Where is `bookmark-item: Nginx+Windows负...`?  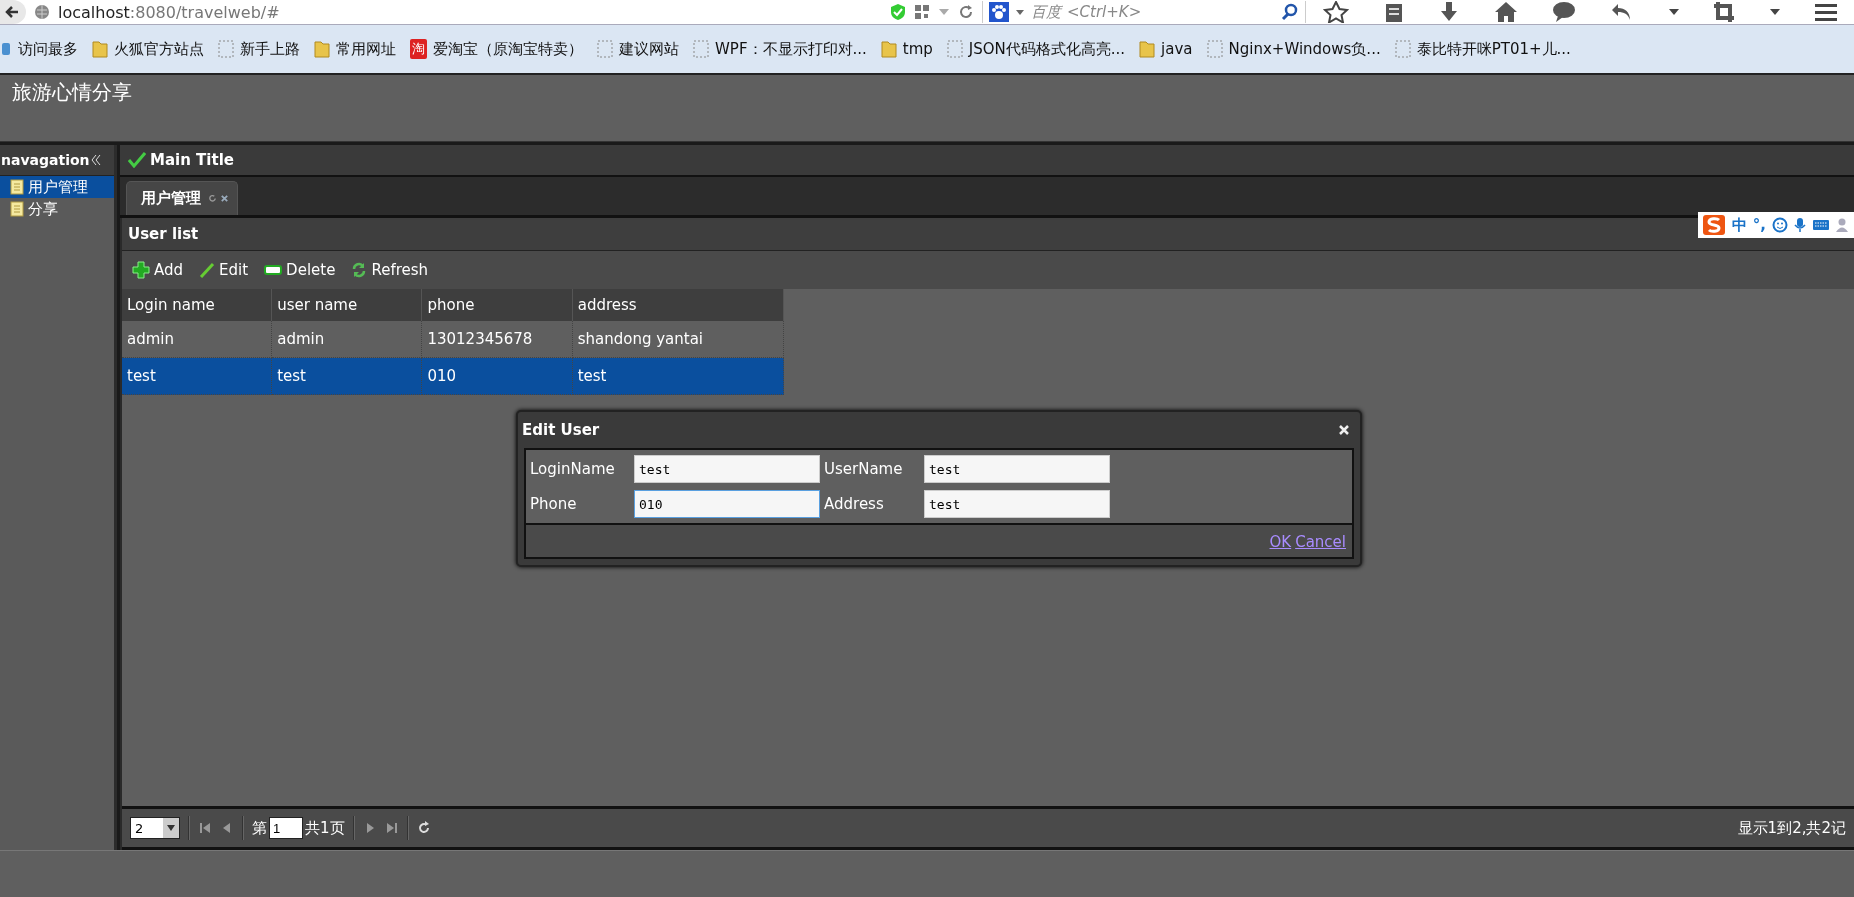
bookmark-item: Nginx+Windows负... is located at coordinates (1293, 49).